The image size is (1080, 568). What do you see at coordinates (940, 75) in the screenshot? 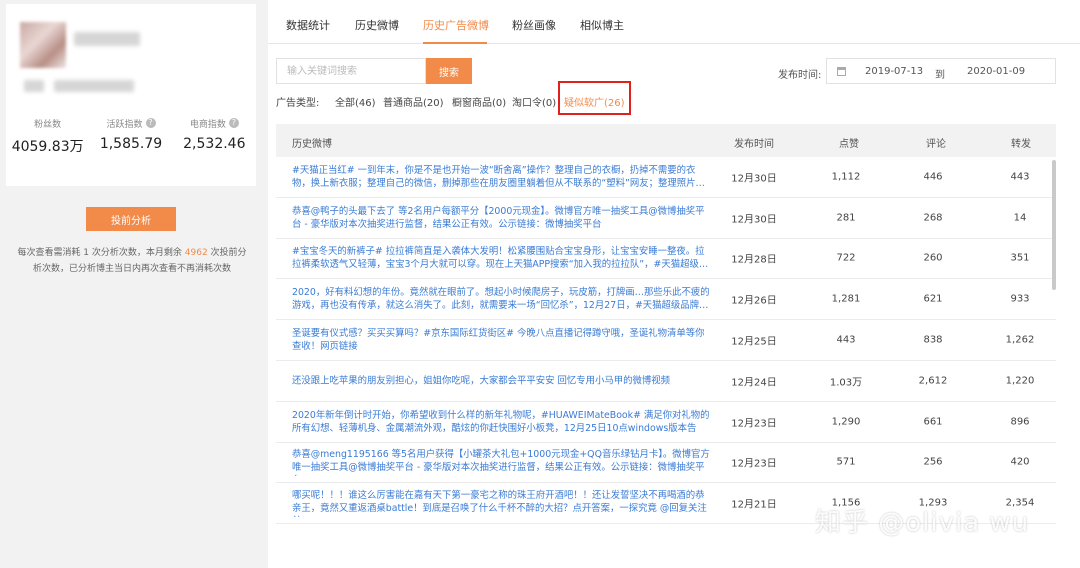
I see `date-to-label: 到` at bounding box center [940, 75].